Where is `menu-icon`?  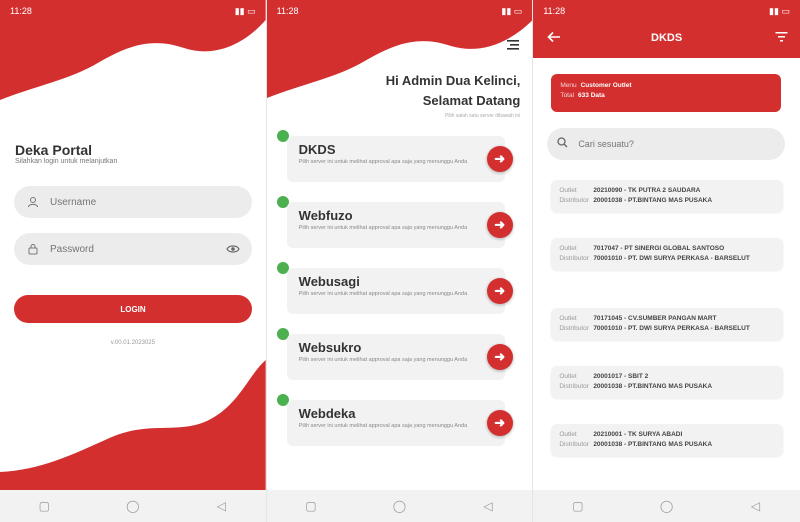 menu-icon is located at coordinates (513, 45).